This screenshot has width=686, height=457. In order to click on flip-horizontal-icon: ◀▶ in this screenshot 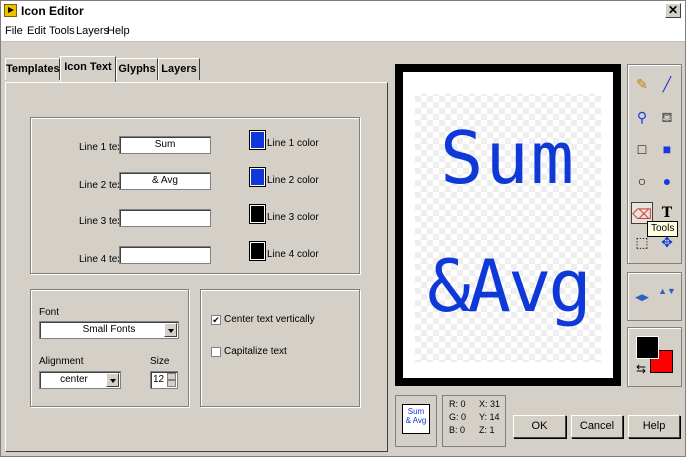, I will do `click(642, 297)`.